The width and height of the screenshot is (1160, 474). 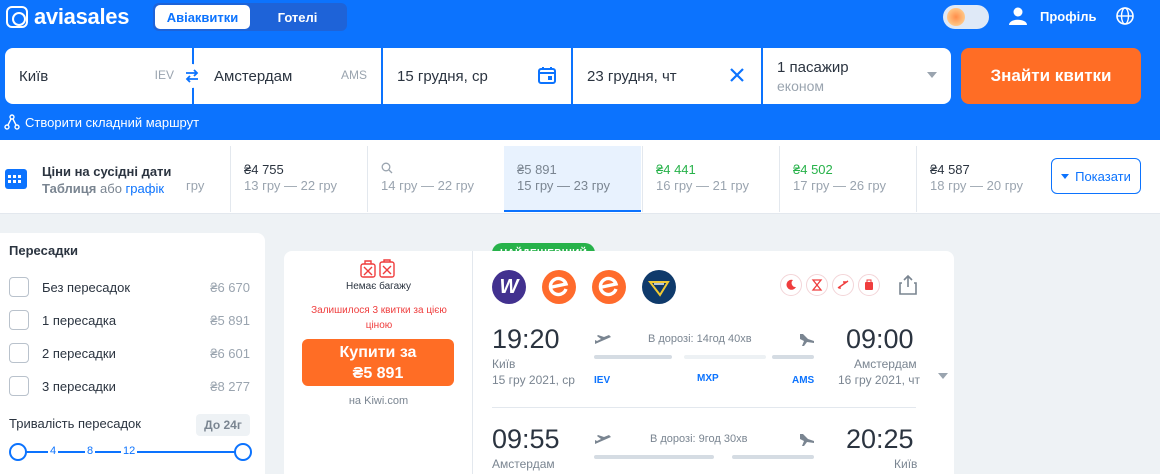 I want to click on inbound-arr-time: 20:25, so click(x=880, y=439).